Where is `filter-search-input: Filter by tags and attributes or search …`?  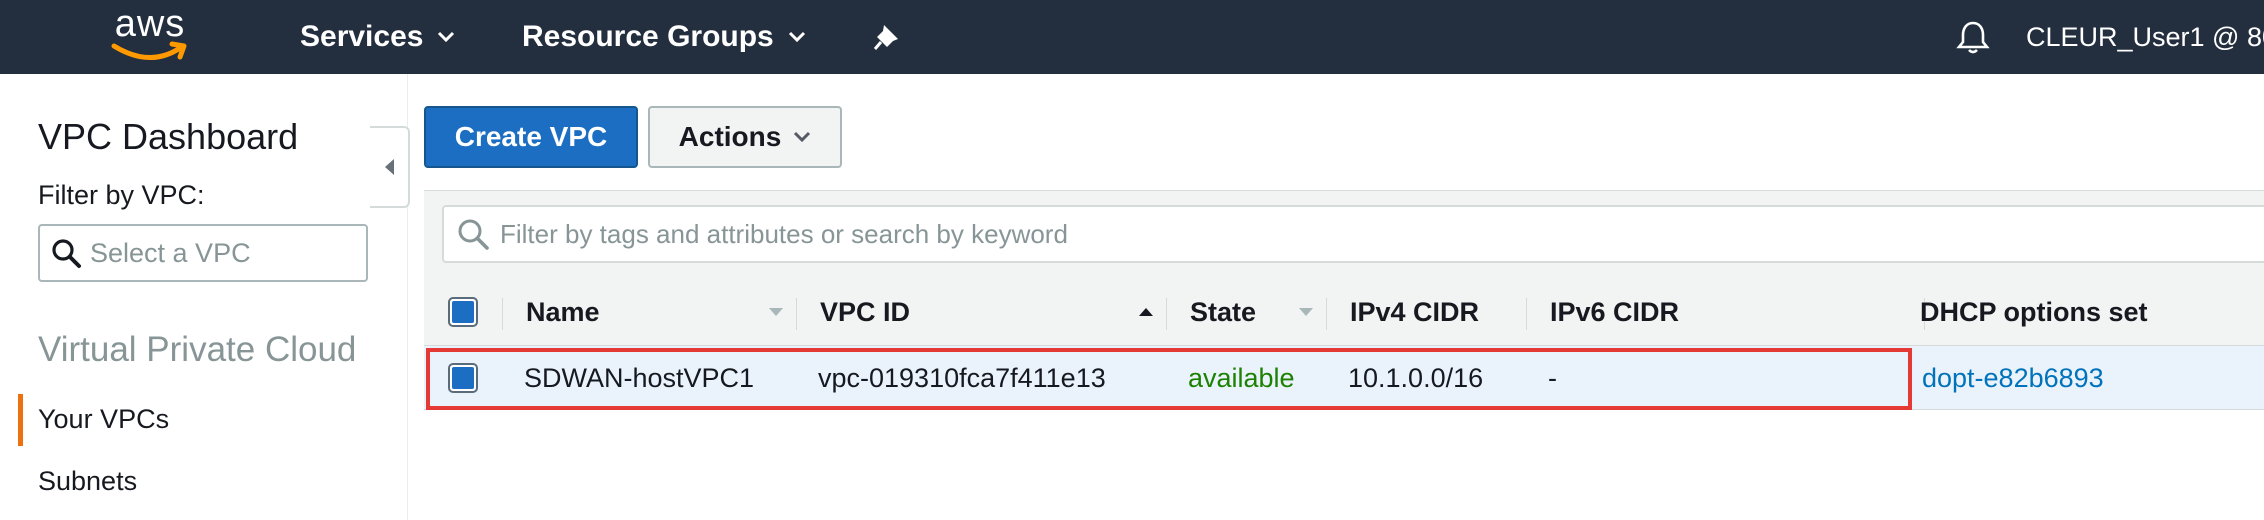 filter-search-input: Filter by tags and attributes or search … is located at coordinates (1353, 234).